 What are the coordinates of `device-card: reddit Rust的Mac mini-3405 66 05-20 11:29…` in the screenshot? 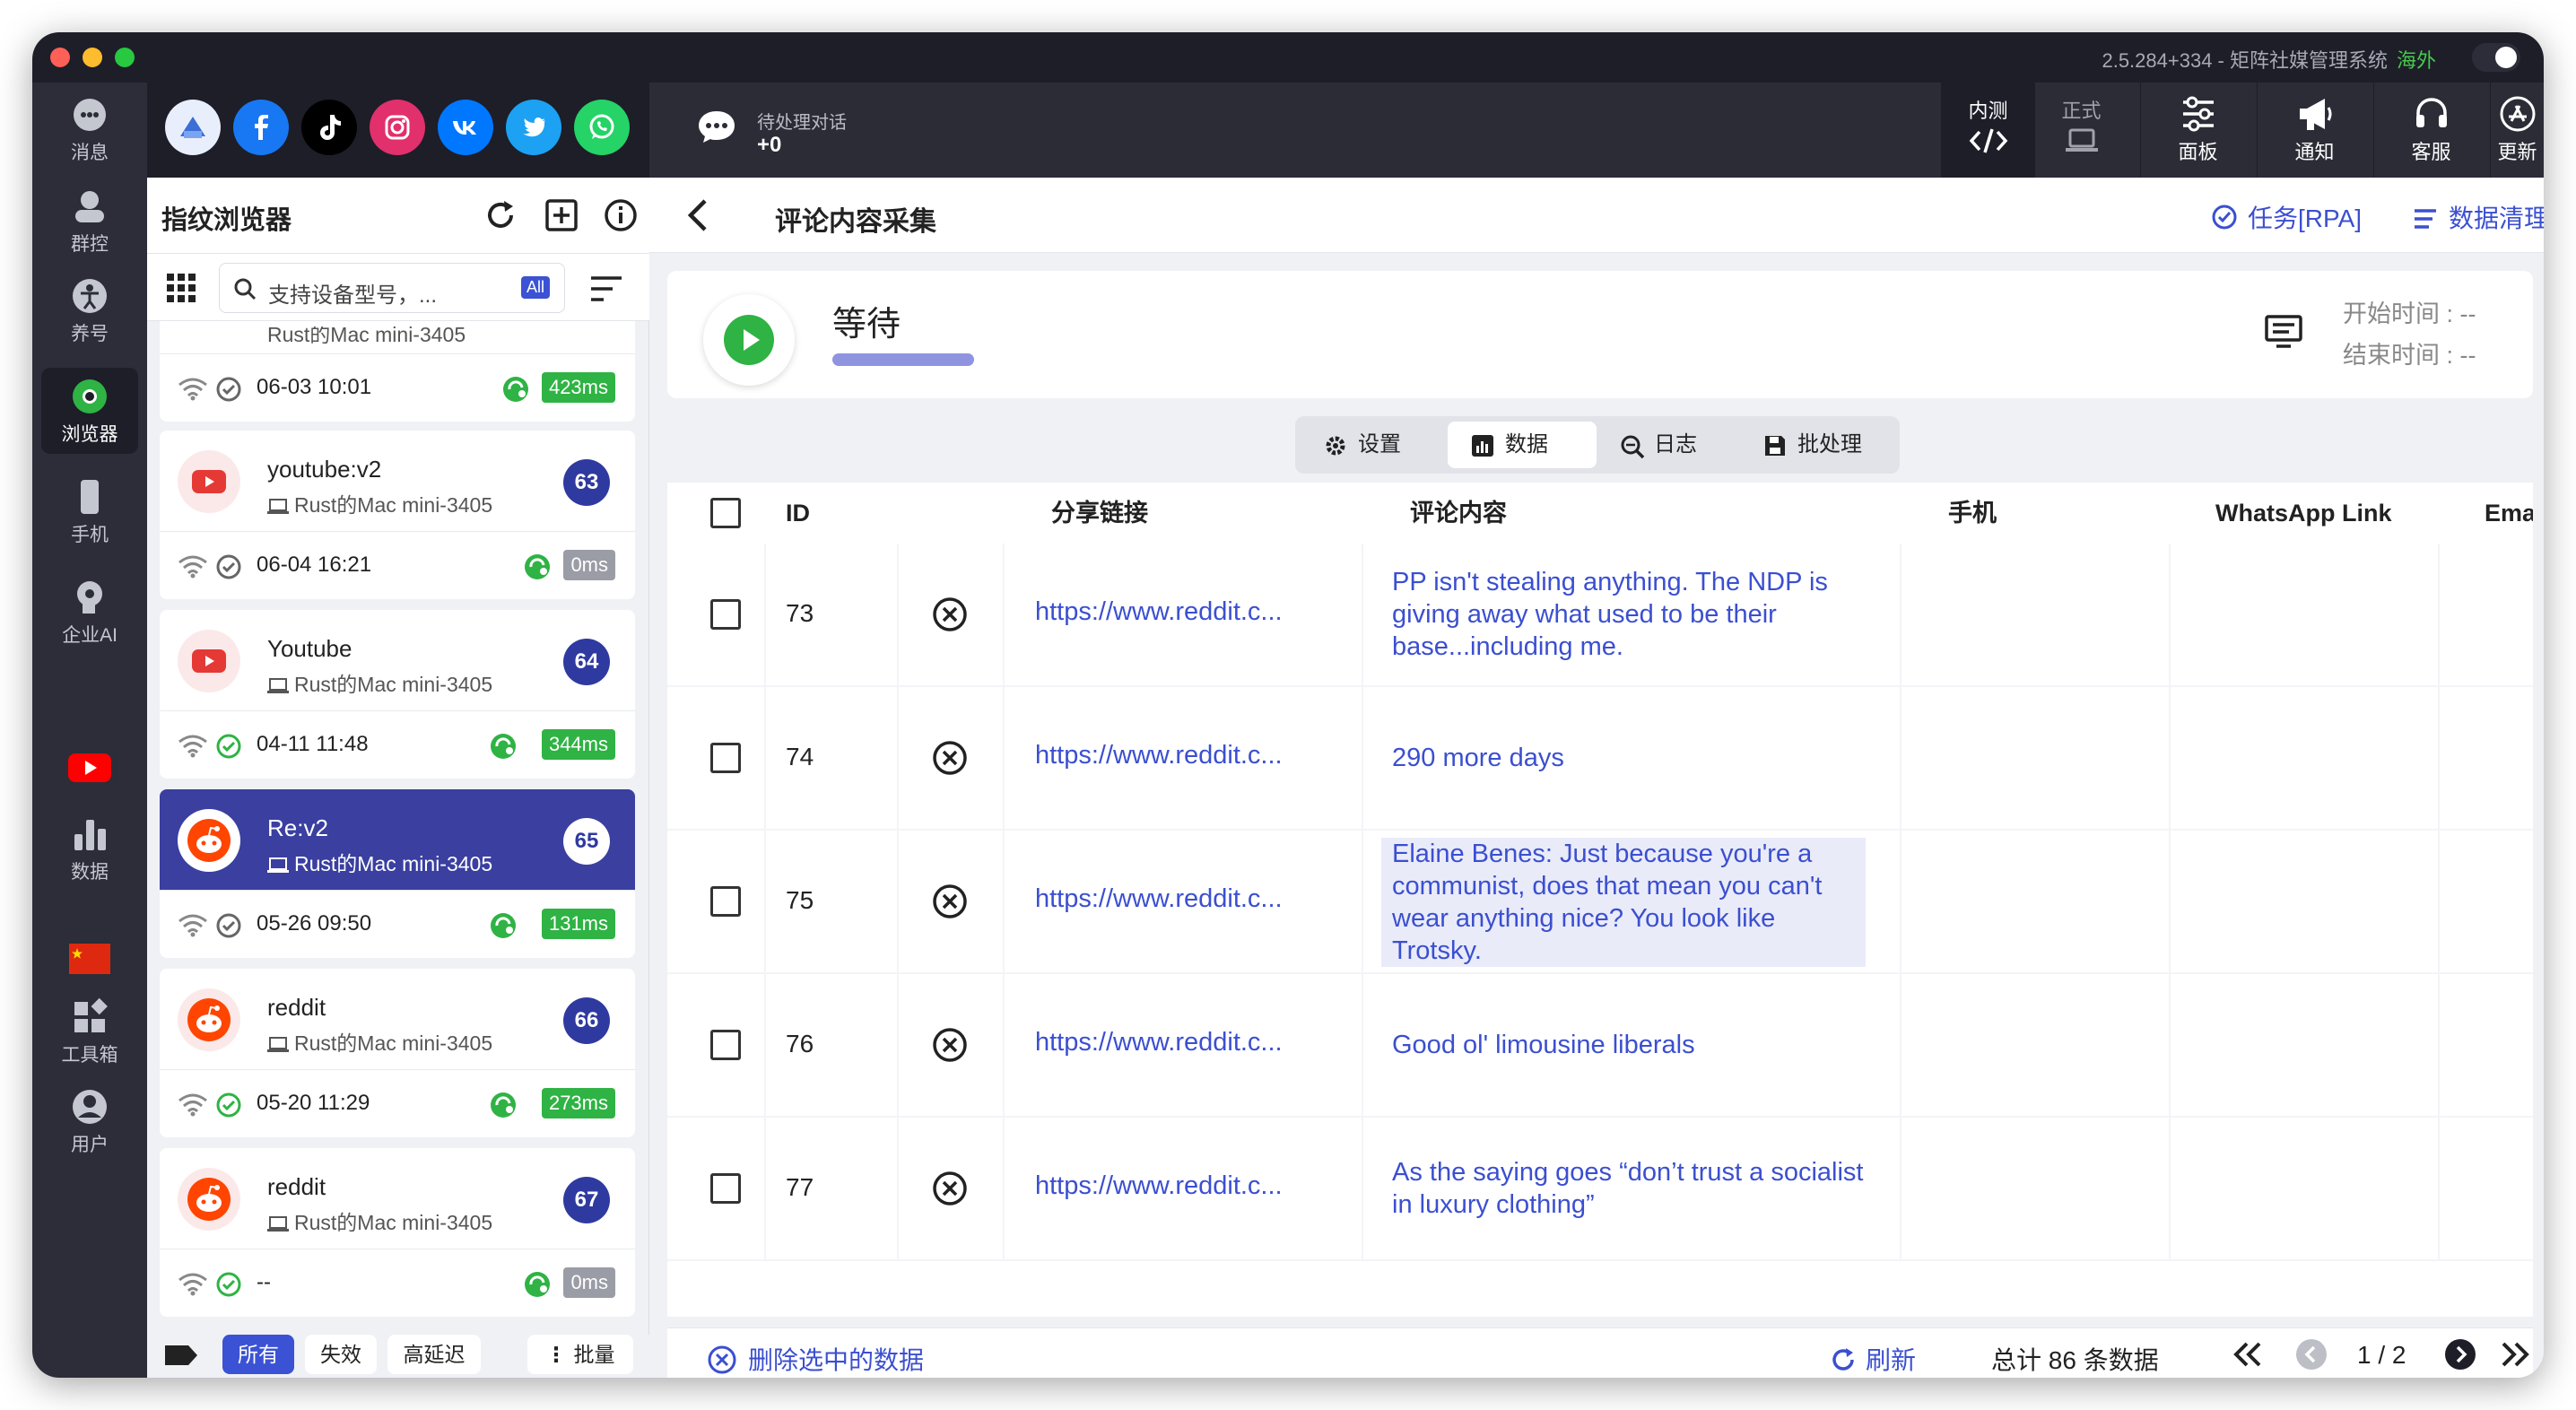 It's located at (397, 1053).